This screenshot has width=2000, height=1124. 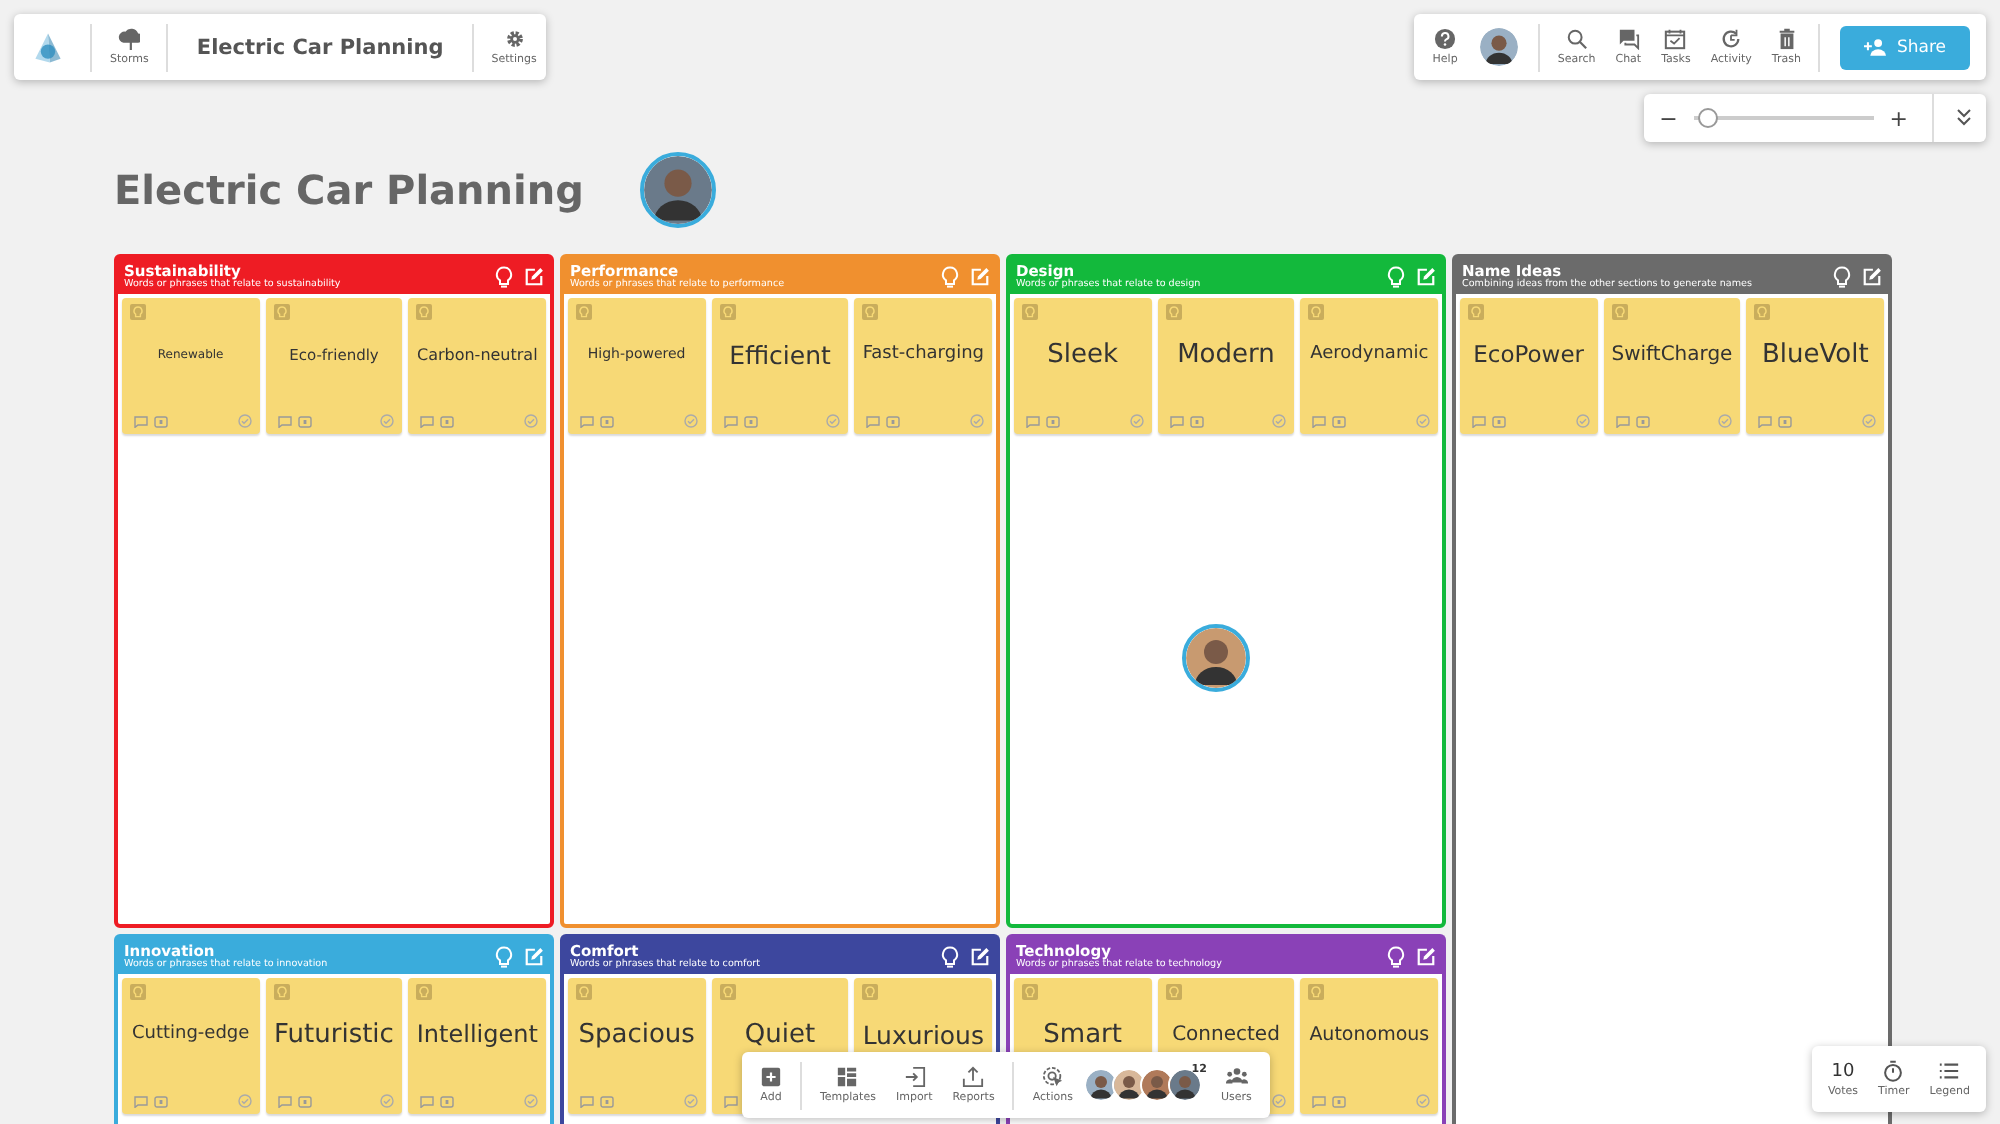 What do you see at coordinates (334, 1046) in the screenshot?
I see `sticky-note: Futuristic` at bounding box center [334, 1046].